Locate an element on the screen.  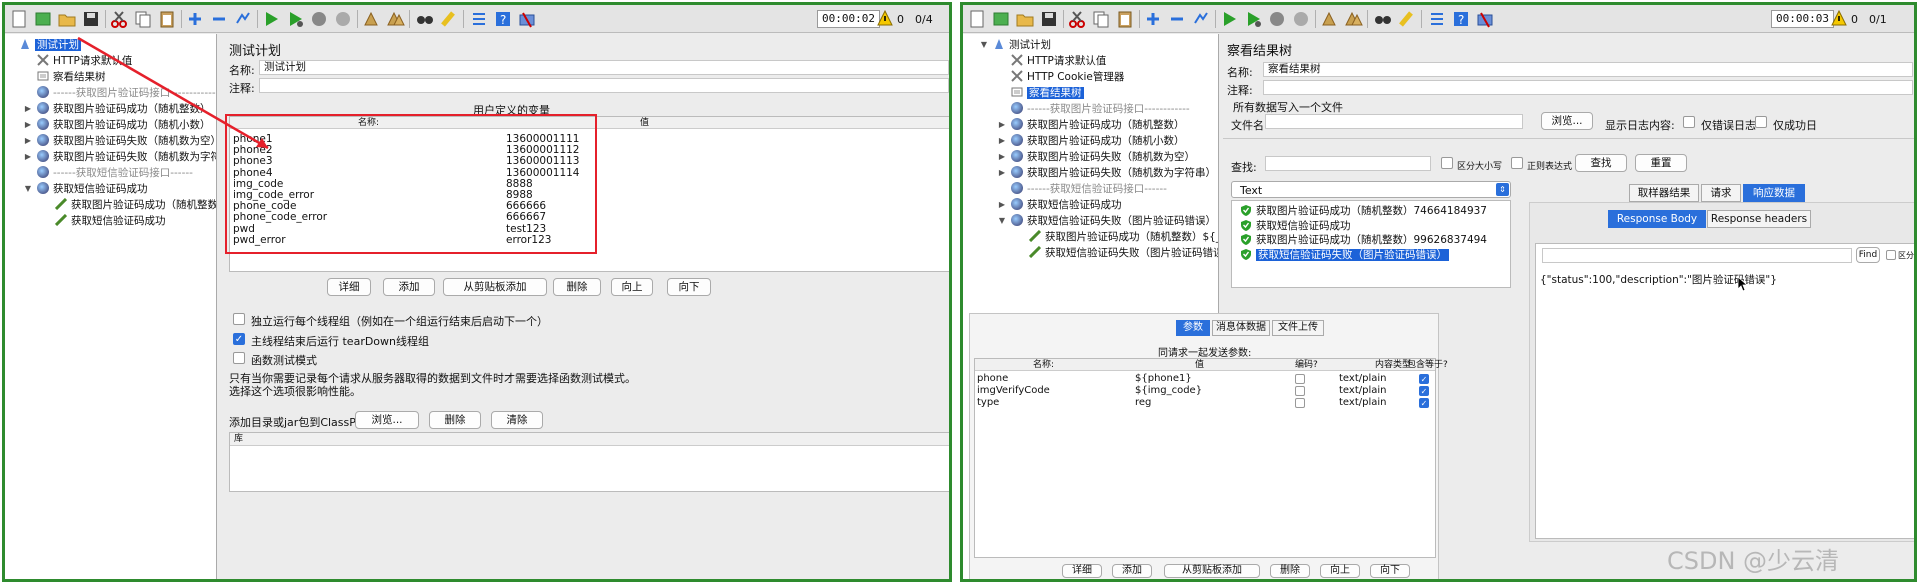
request-table-button: 删除 is located at coordinates (1290, 571).